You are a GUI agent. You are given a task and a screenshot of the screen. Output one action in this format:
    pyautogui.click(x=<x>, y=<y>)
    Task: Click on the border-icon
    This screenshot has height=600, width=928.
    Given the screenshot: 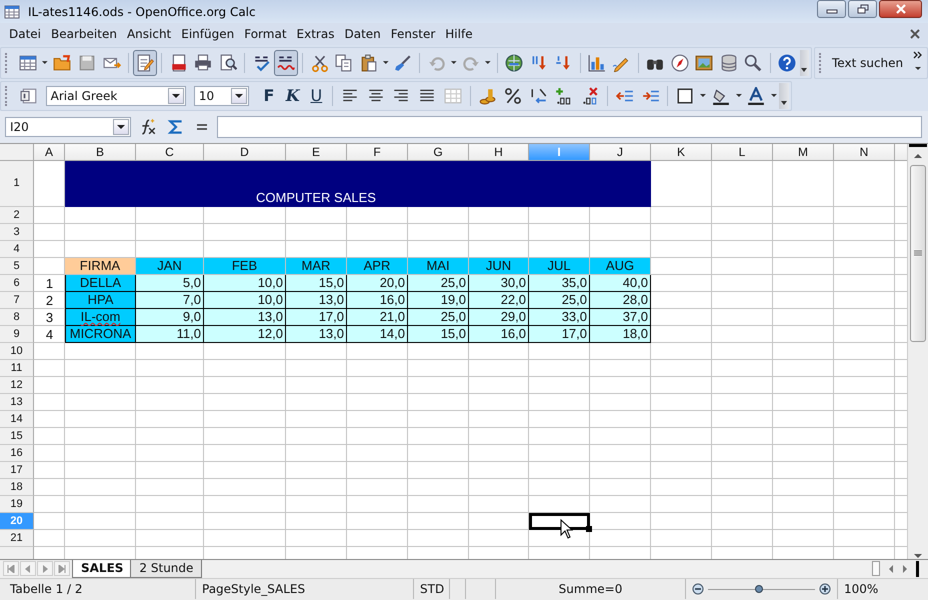 What is the action you would take?
    pyautogui.click(x=685, y=95)
    